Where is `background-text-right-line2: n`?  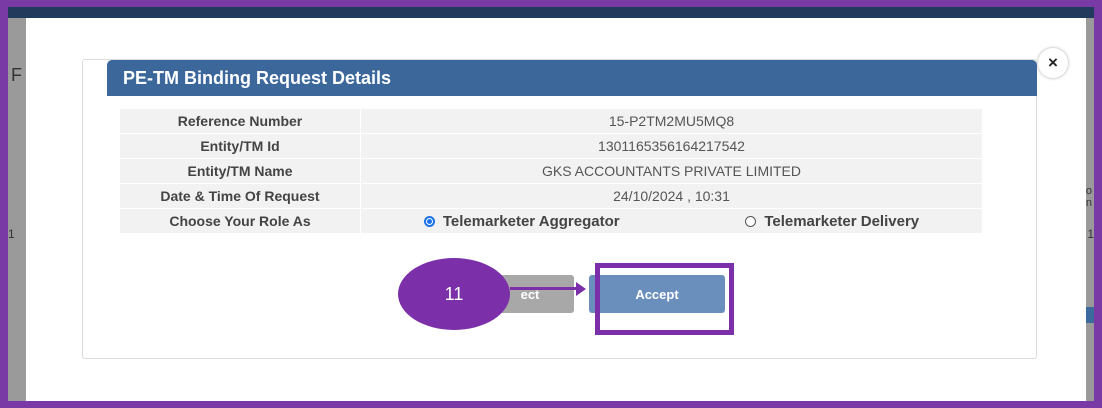
background-text-right-line2: n is located at coordinates (1088, 203).